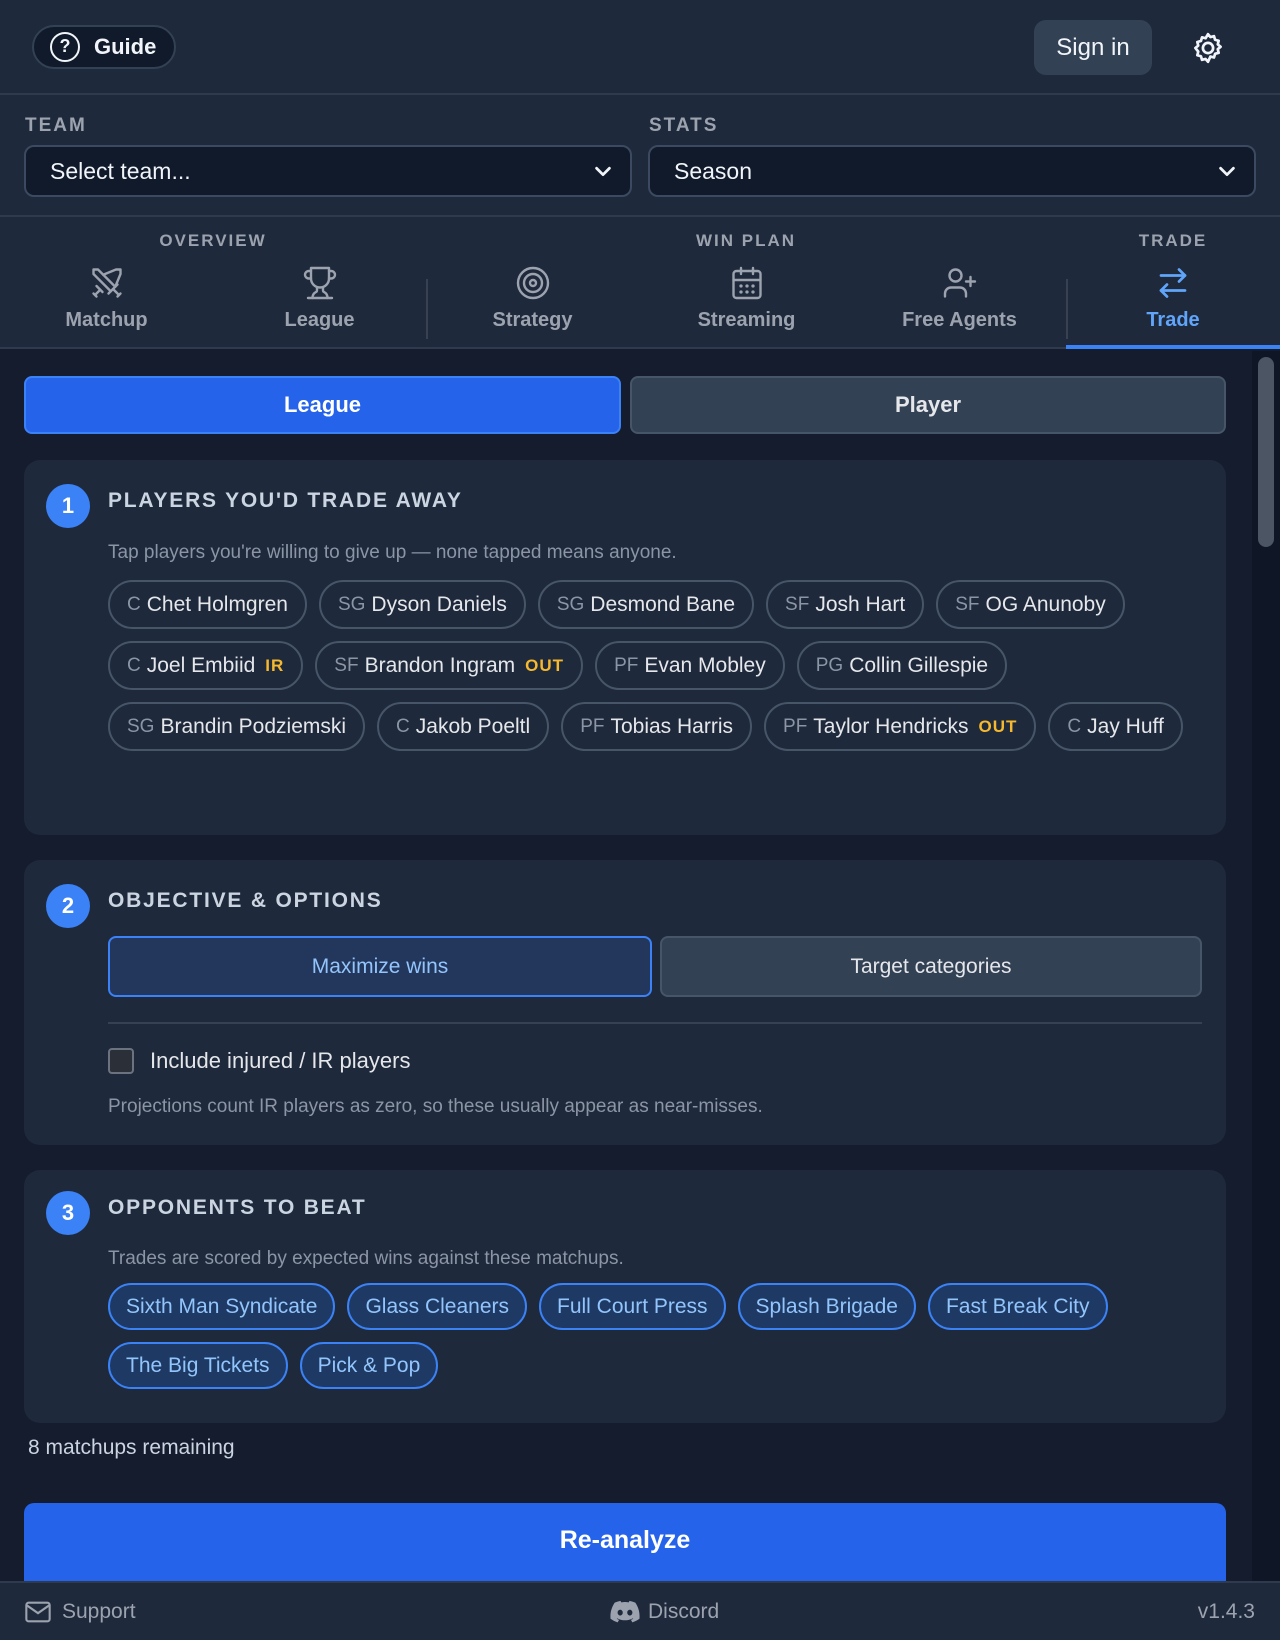  Describe the element at coordinates (1173, 307) in the screenshot. I see `tab-trade: Trade` at that location.